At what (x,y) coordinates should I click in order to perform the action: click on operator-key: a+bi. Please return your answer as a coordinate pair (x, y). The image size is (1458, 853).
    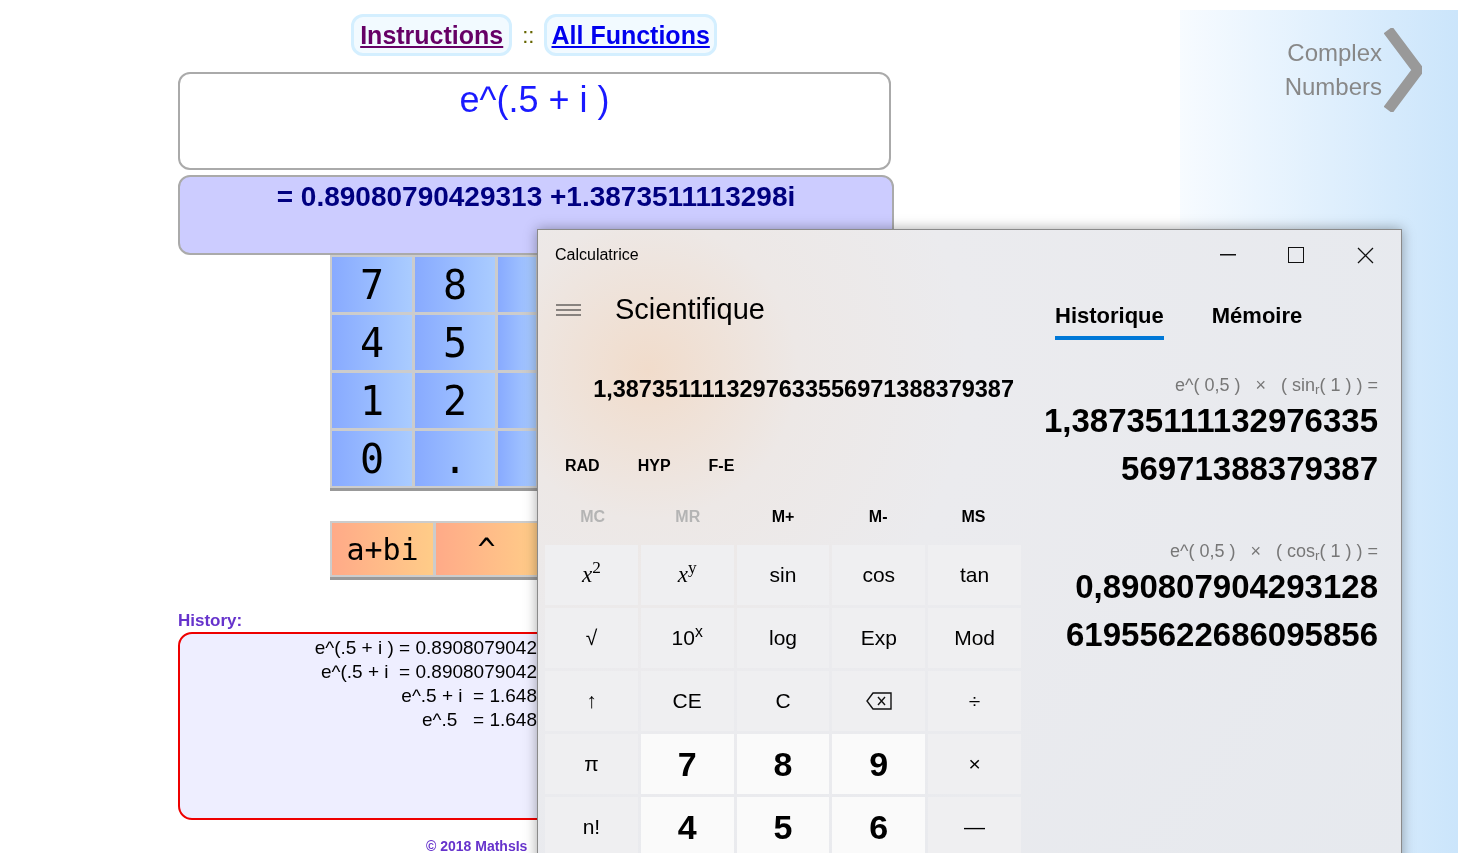
    Looking at the image, I should click on (382, 549).